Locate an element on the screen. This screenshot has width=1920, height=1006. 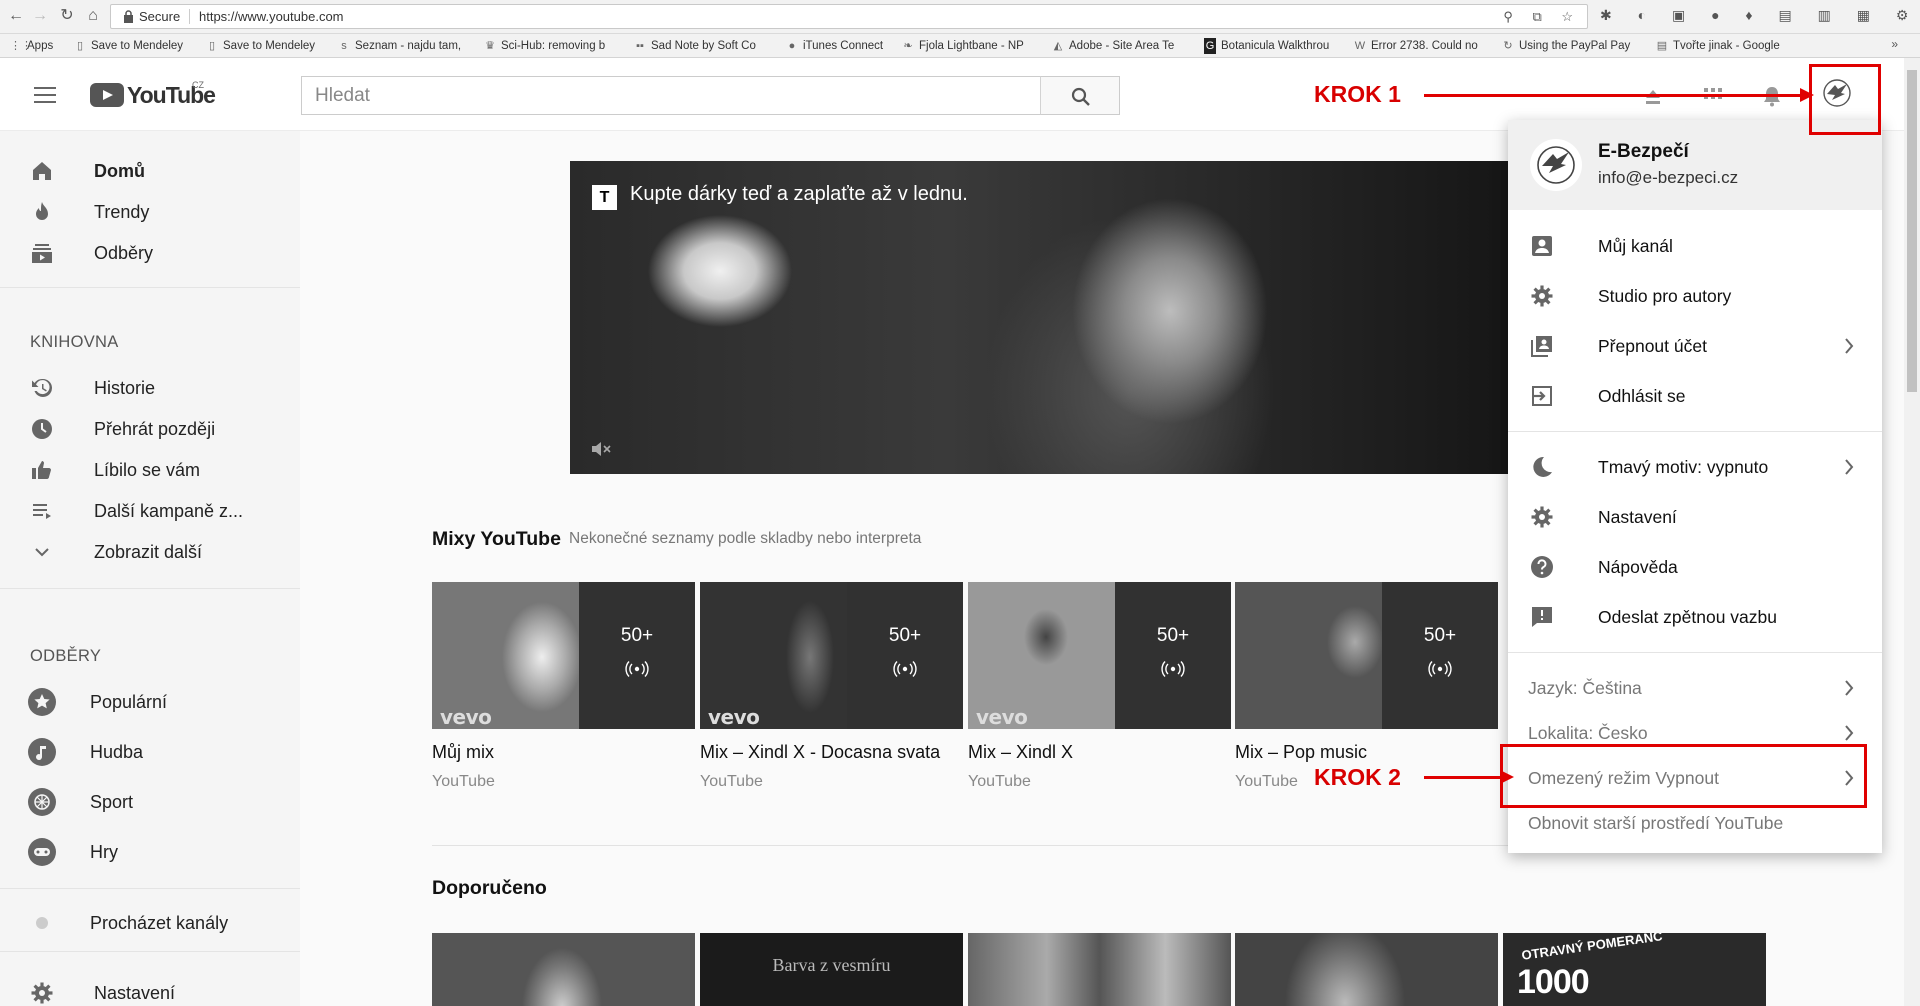
menu-item-settings: Nastavení is located at coordinates (1695, 517).